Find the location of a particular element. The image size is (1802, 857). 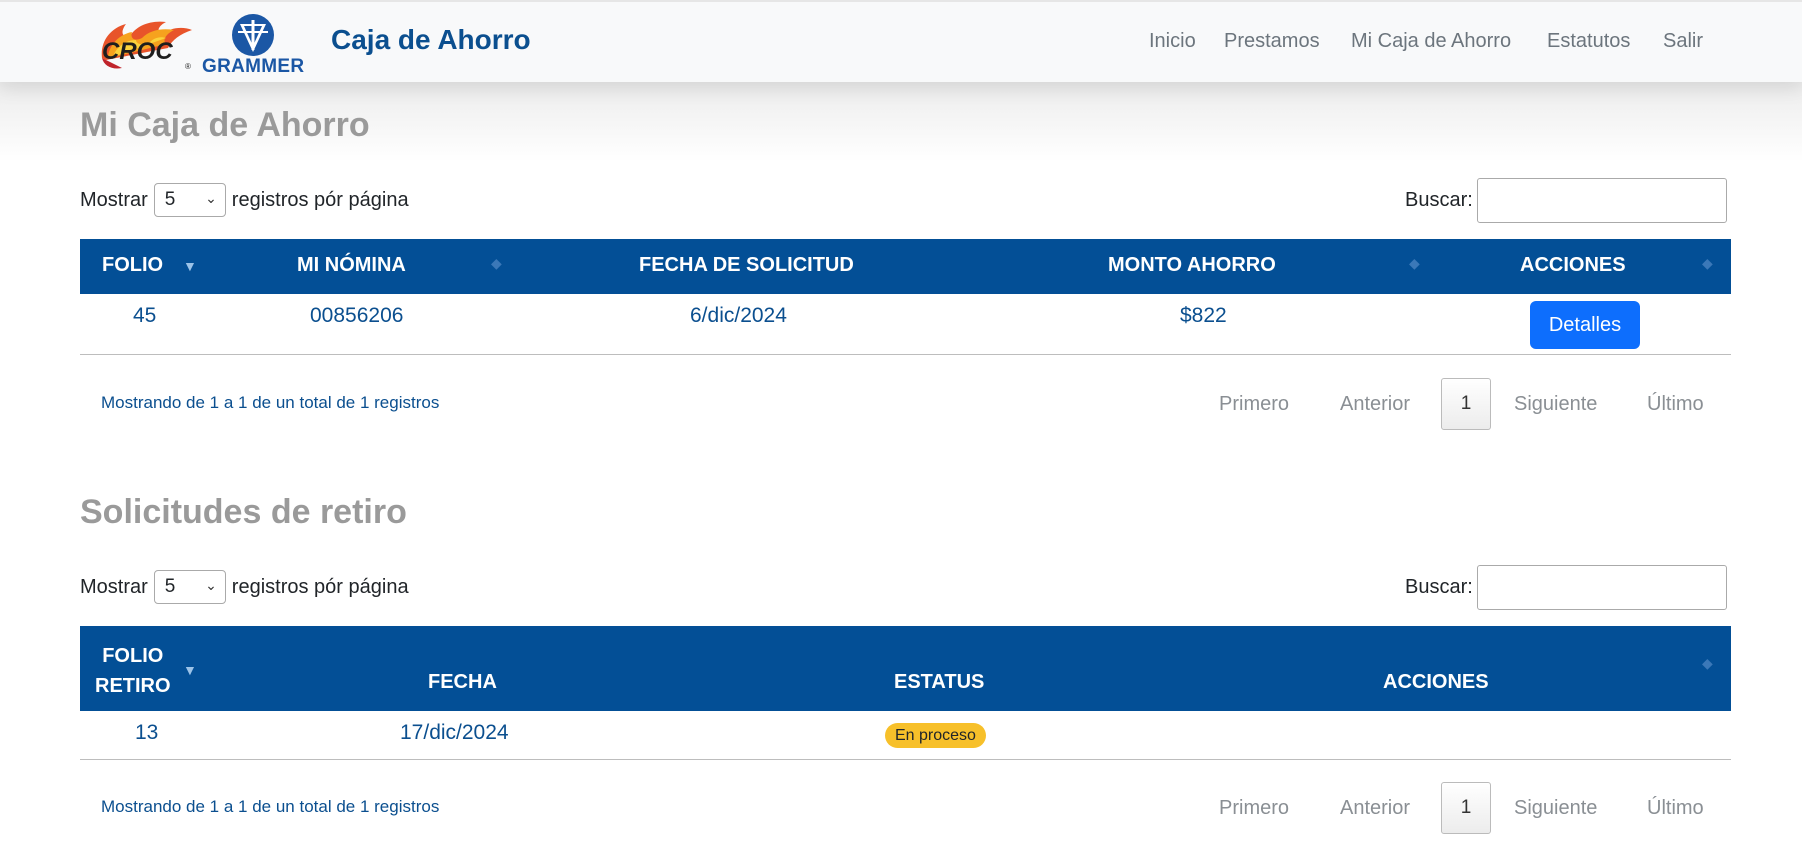

savings-search-control: Buscar: is located at coordinates (1566, 200).